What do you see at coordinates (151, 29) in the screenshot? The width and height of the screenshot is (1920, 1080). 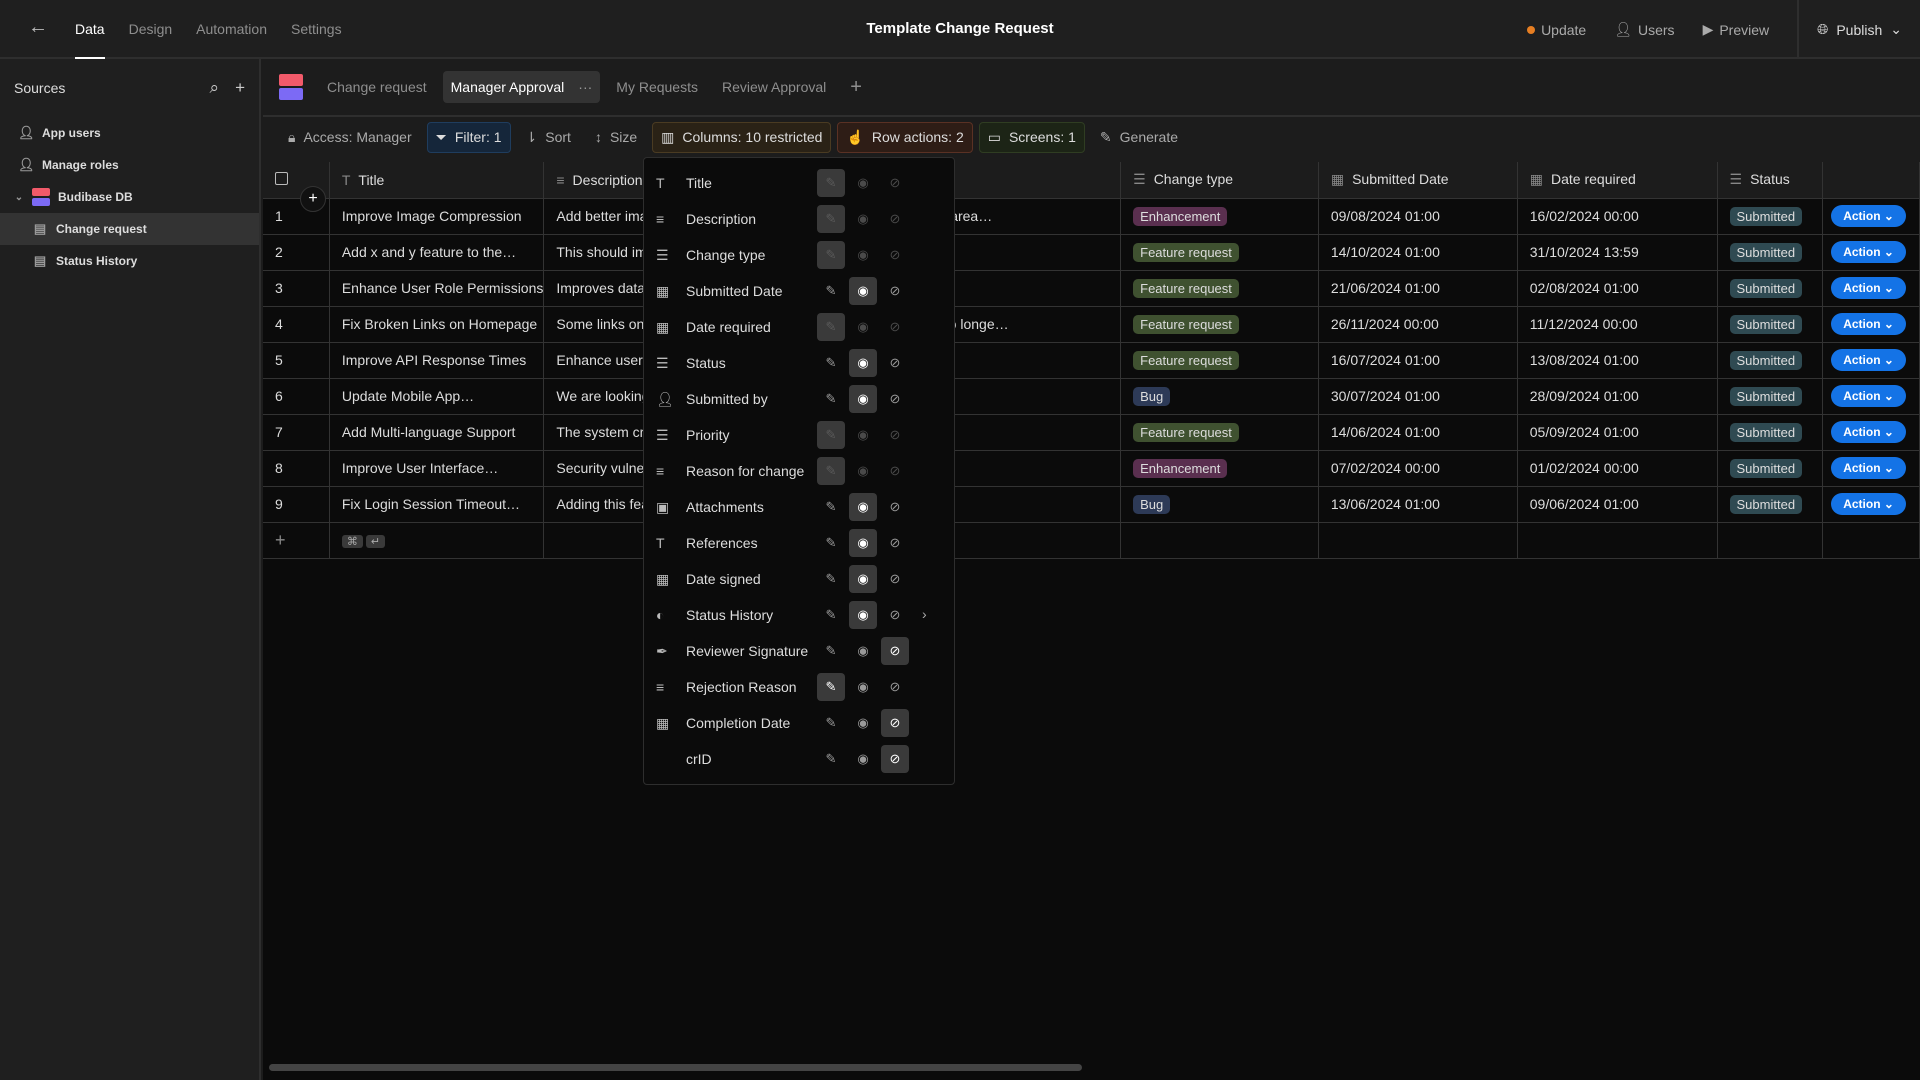 I see `nav-design: Design` at bounding box center [151, 29].